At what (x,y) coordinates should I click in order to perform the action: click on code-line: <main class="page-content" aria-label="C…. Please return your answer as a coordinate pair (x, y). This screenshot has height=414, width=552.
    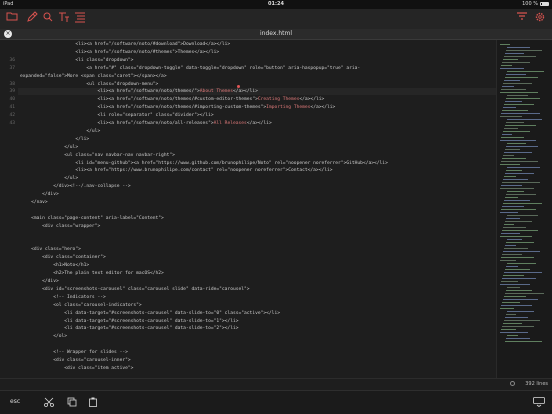
    Looking at the image, I should click on (256, 218).